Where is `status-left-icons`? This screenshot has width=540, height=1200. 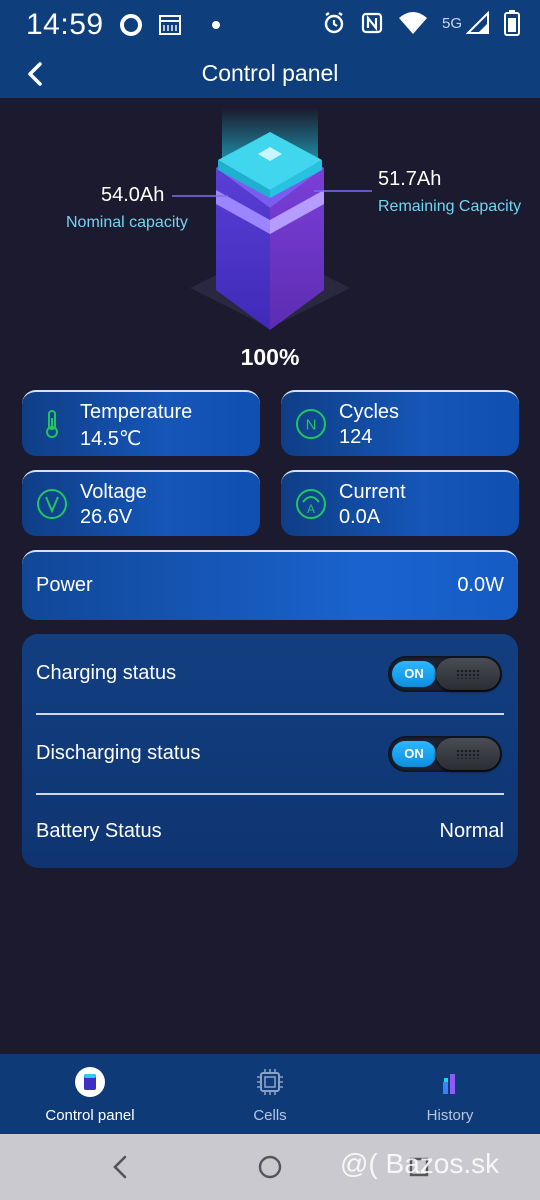
status-left-icons is located at coordinates (171, 25).